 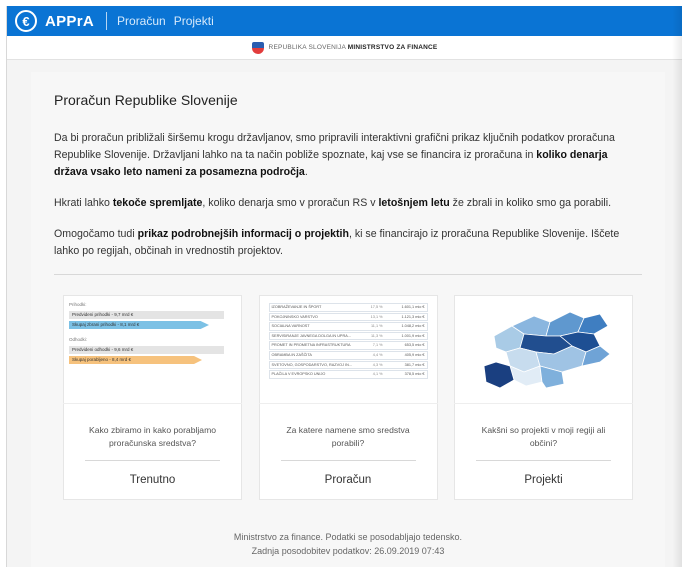 I want to click on budget-row-pct: 4,4 %, so click(x=377, y=354).